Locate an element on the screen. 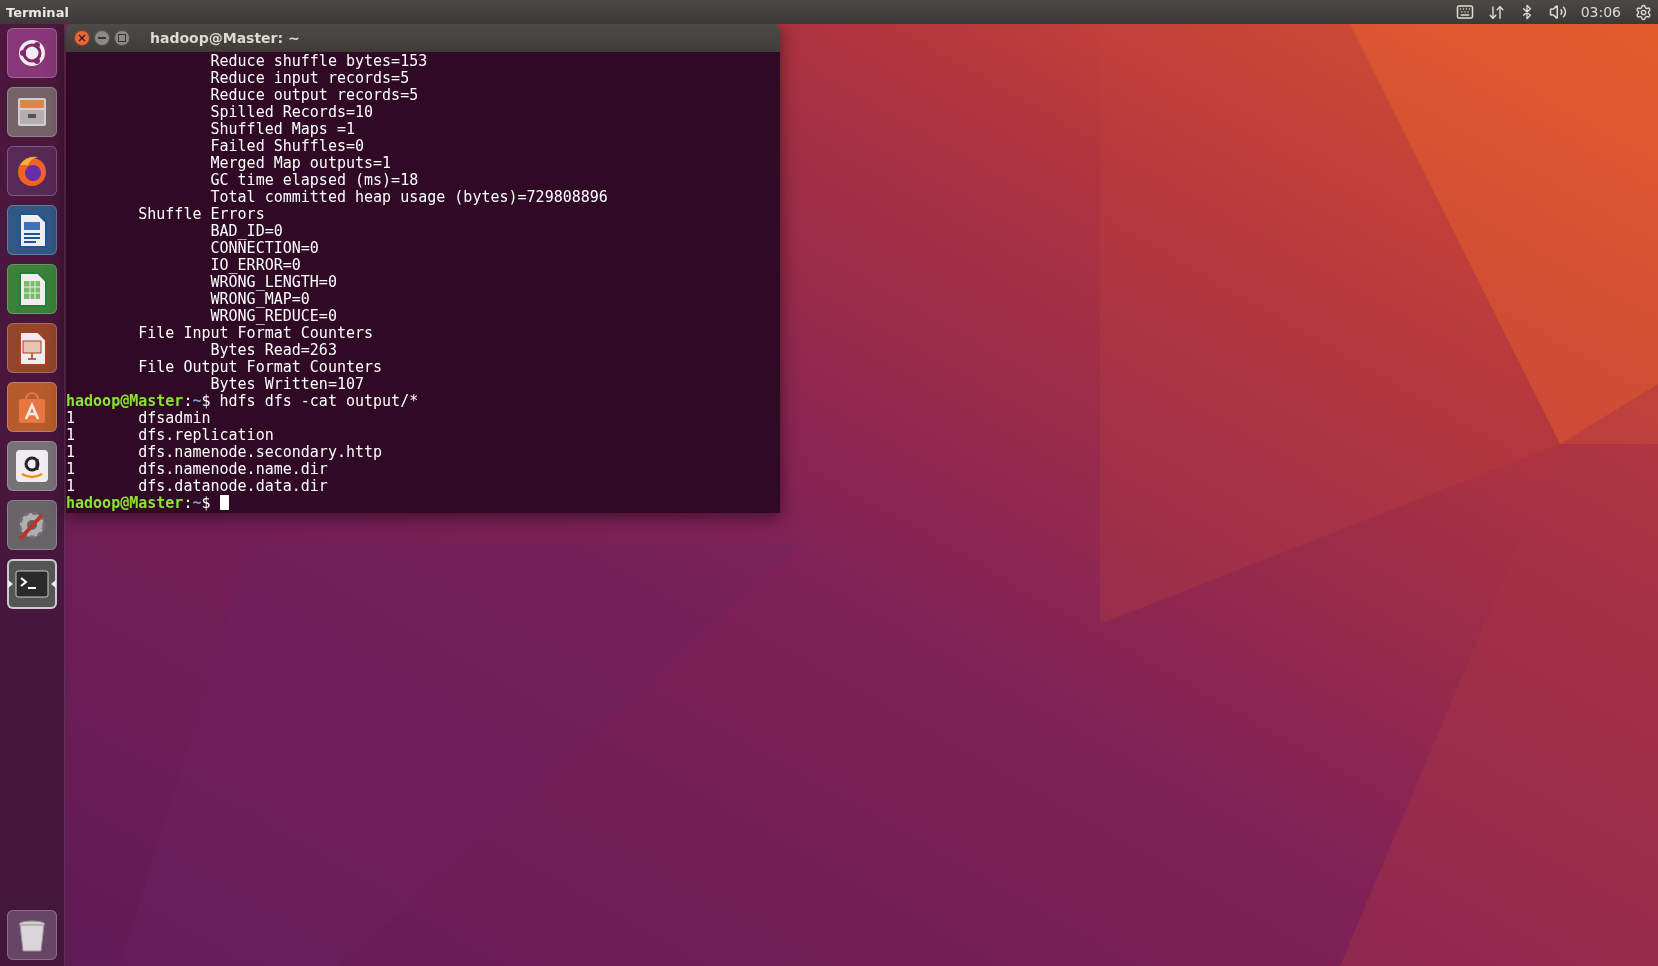 The width and height of the screenshot is (1658, 966). terminal-line: 1 dfs.namenode.secondary.http is located at coordinates (224, 452).